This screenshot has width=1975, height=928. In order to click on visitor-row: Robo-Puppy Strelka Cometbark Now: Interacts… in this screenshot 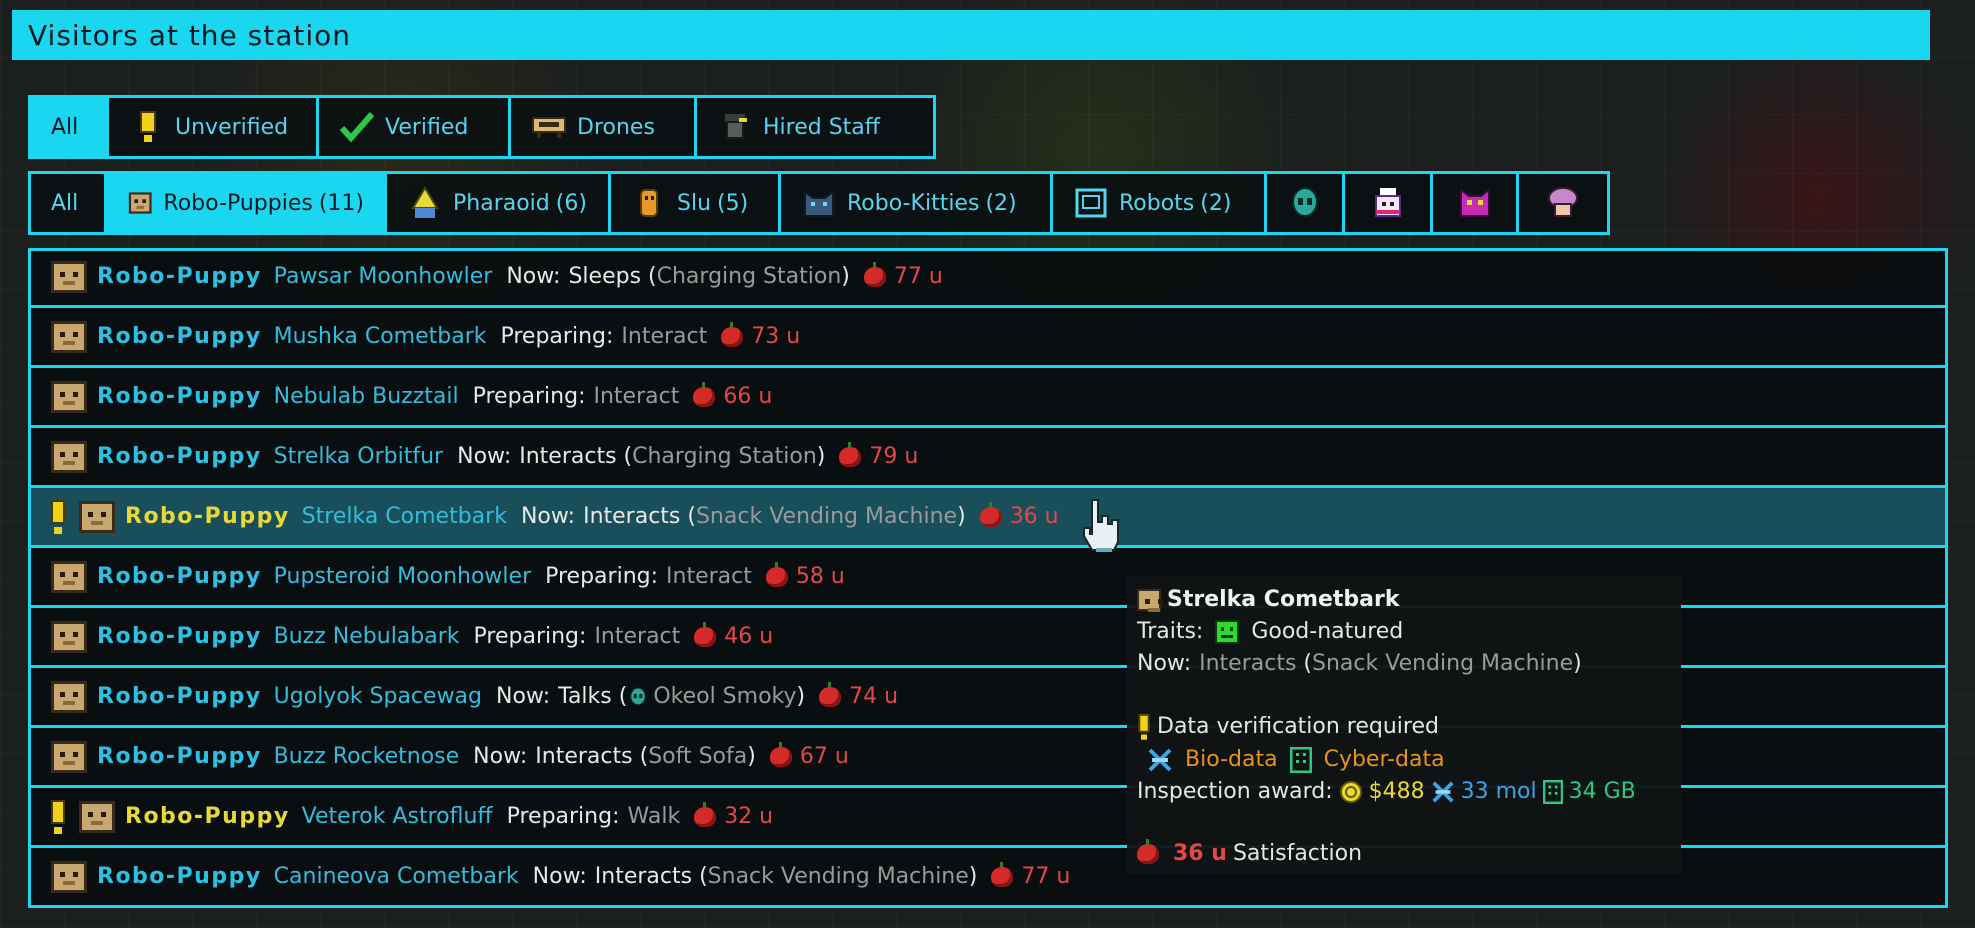, I will do `click(988, 518)`.